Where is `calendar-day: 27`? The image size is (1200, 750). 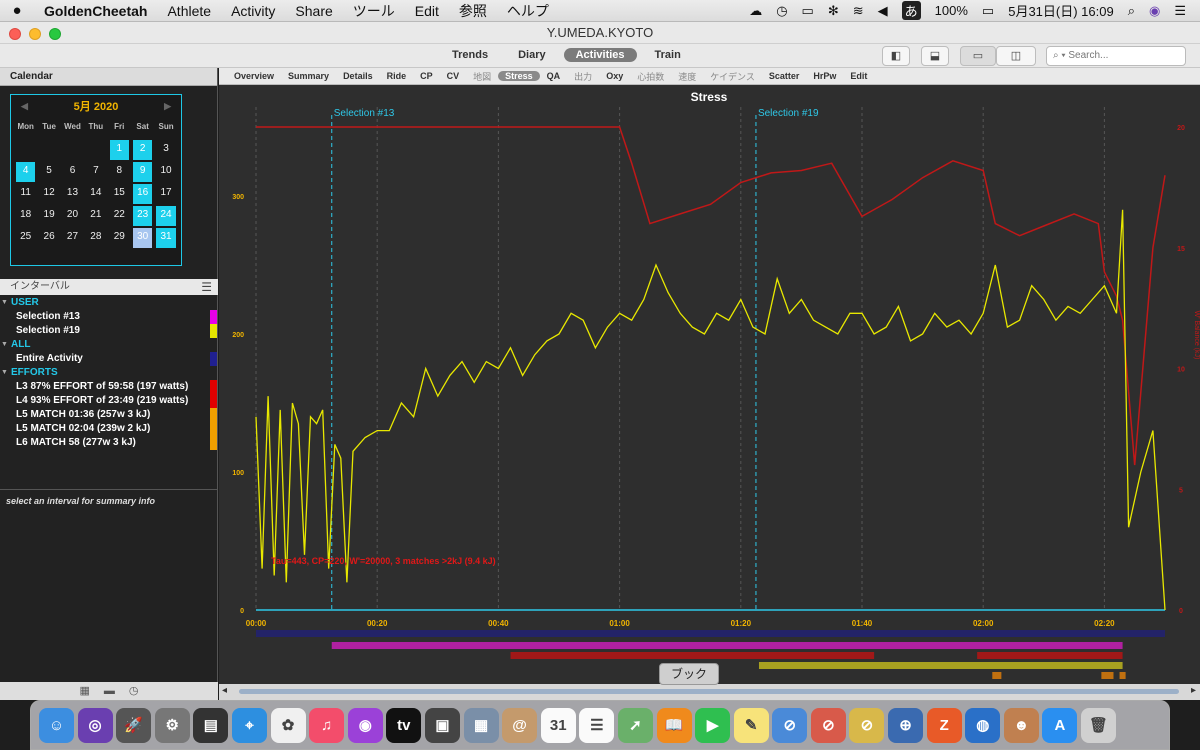 calendar-day: 27 is located at coordinates (72, 238).